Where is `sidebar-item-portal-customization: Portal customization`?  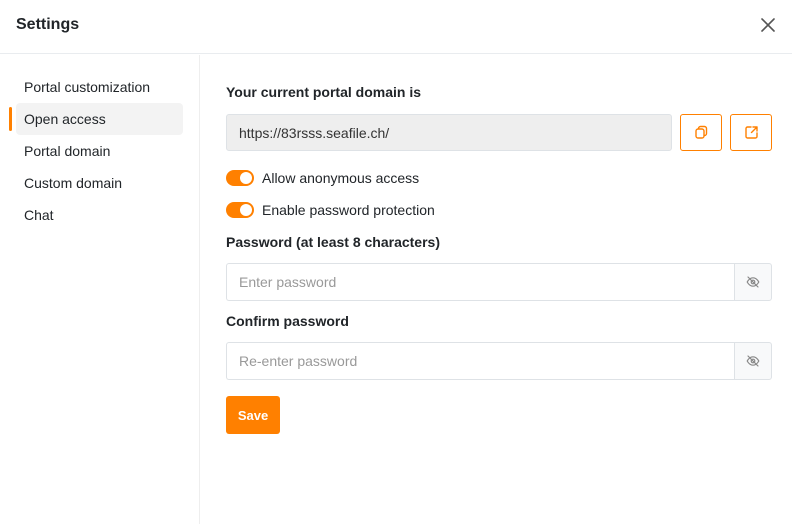 sidebar-item-portal-customization: Portal customization is located at coordinates (99, 87).